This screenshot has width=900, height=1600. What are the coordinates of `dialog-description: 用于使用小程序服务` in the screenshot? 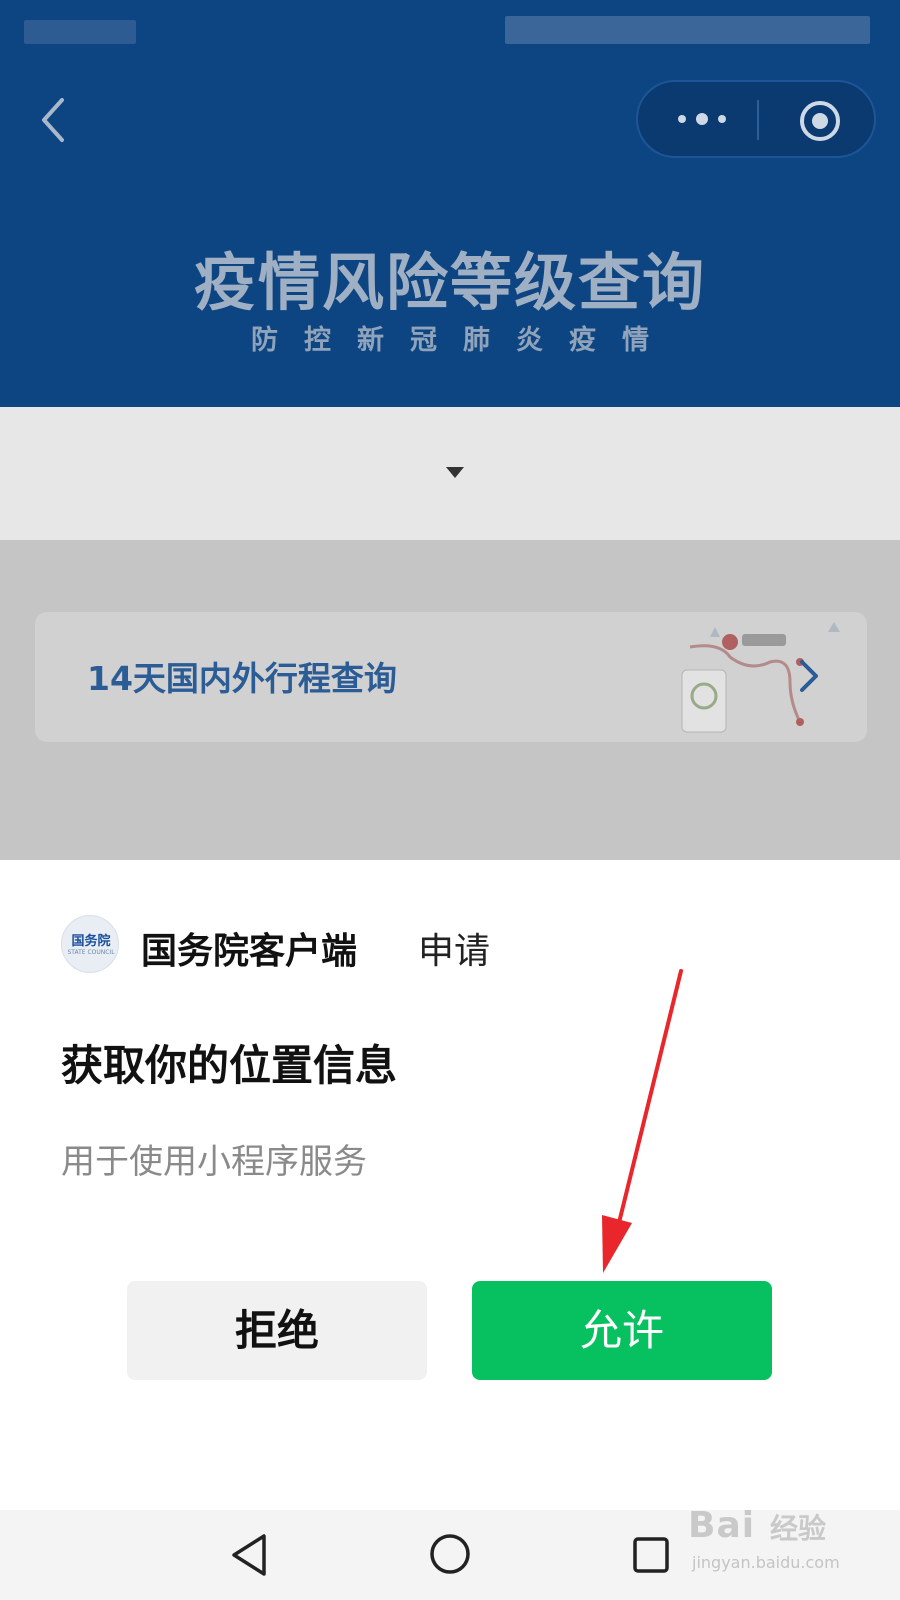 It's located at (214, 1162).